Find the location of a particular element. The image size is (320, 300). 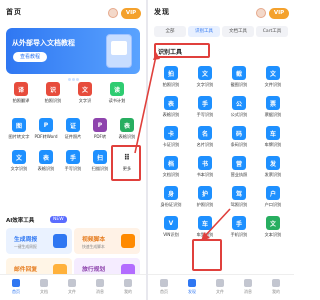

page-title: 首页 is located at coordinates (14, 12).